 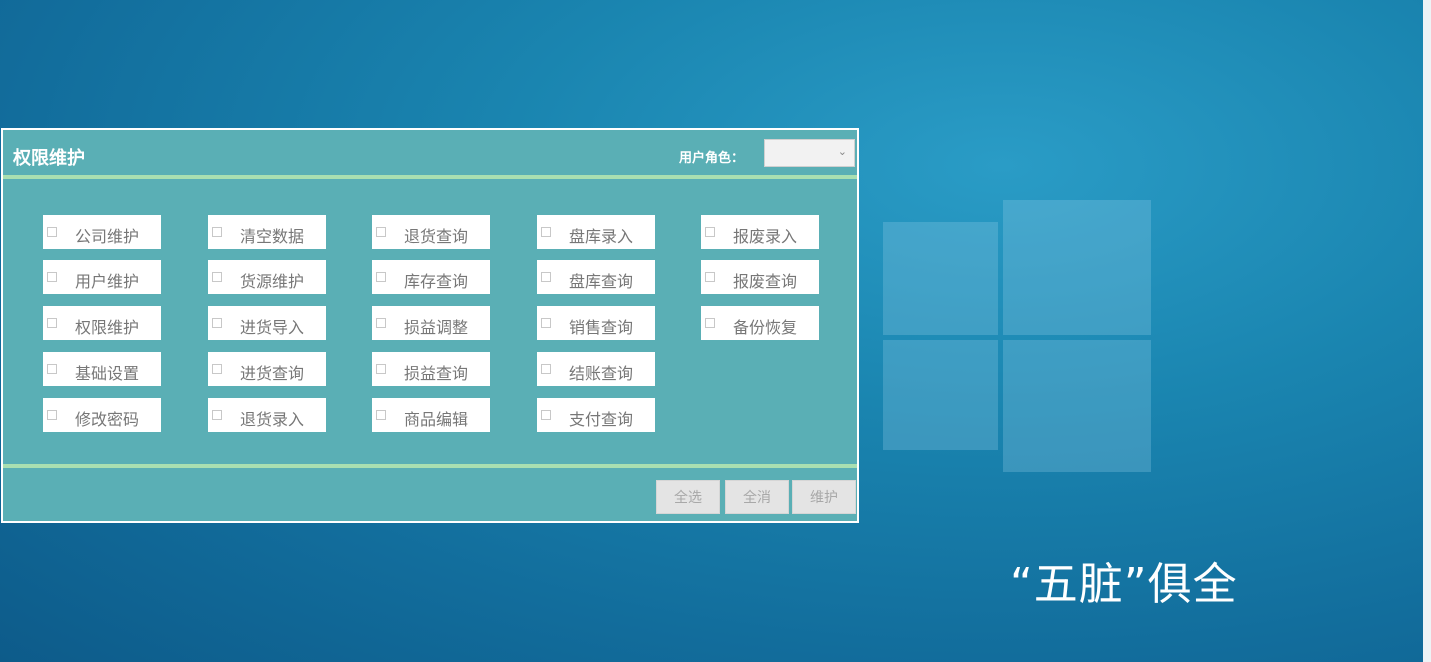 I want to click on permission-item: 盘库查询, so click(x=596, y=277).